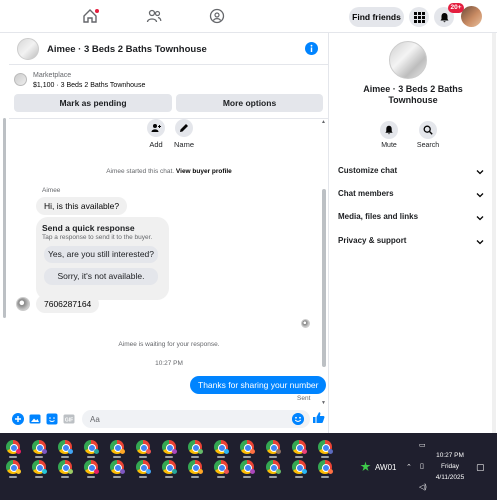 The width and height of the screenshot is (497, 500). I want to click on profile-avatar, so click(471, 16).